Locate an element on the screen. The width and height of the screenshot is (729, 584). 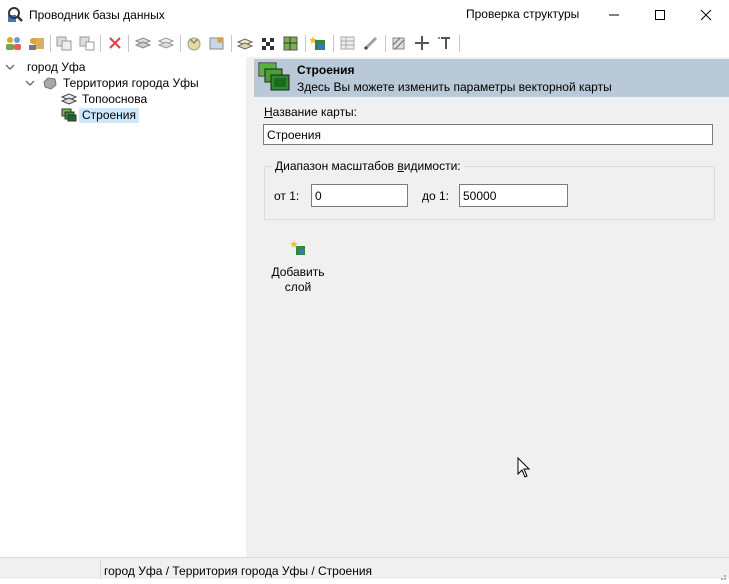
layers-button is located at coordinates (143, 43).